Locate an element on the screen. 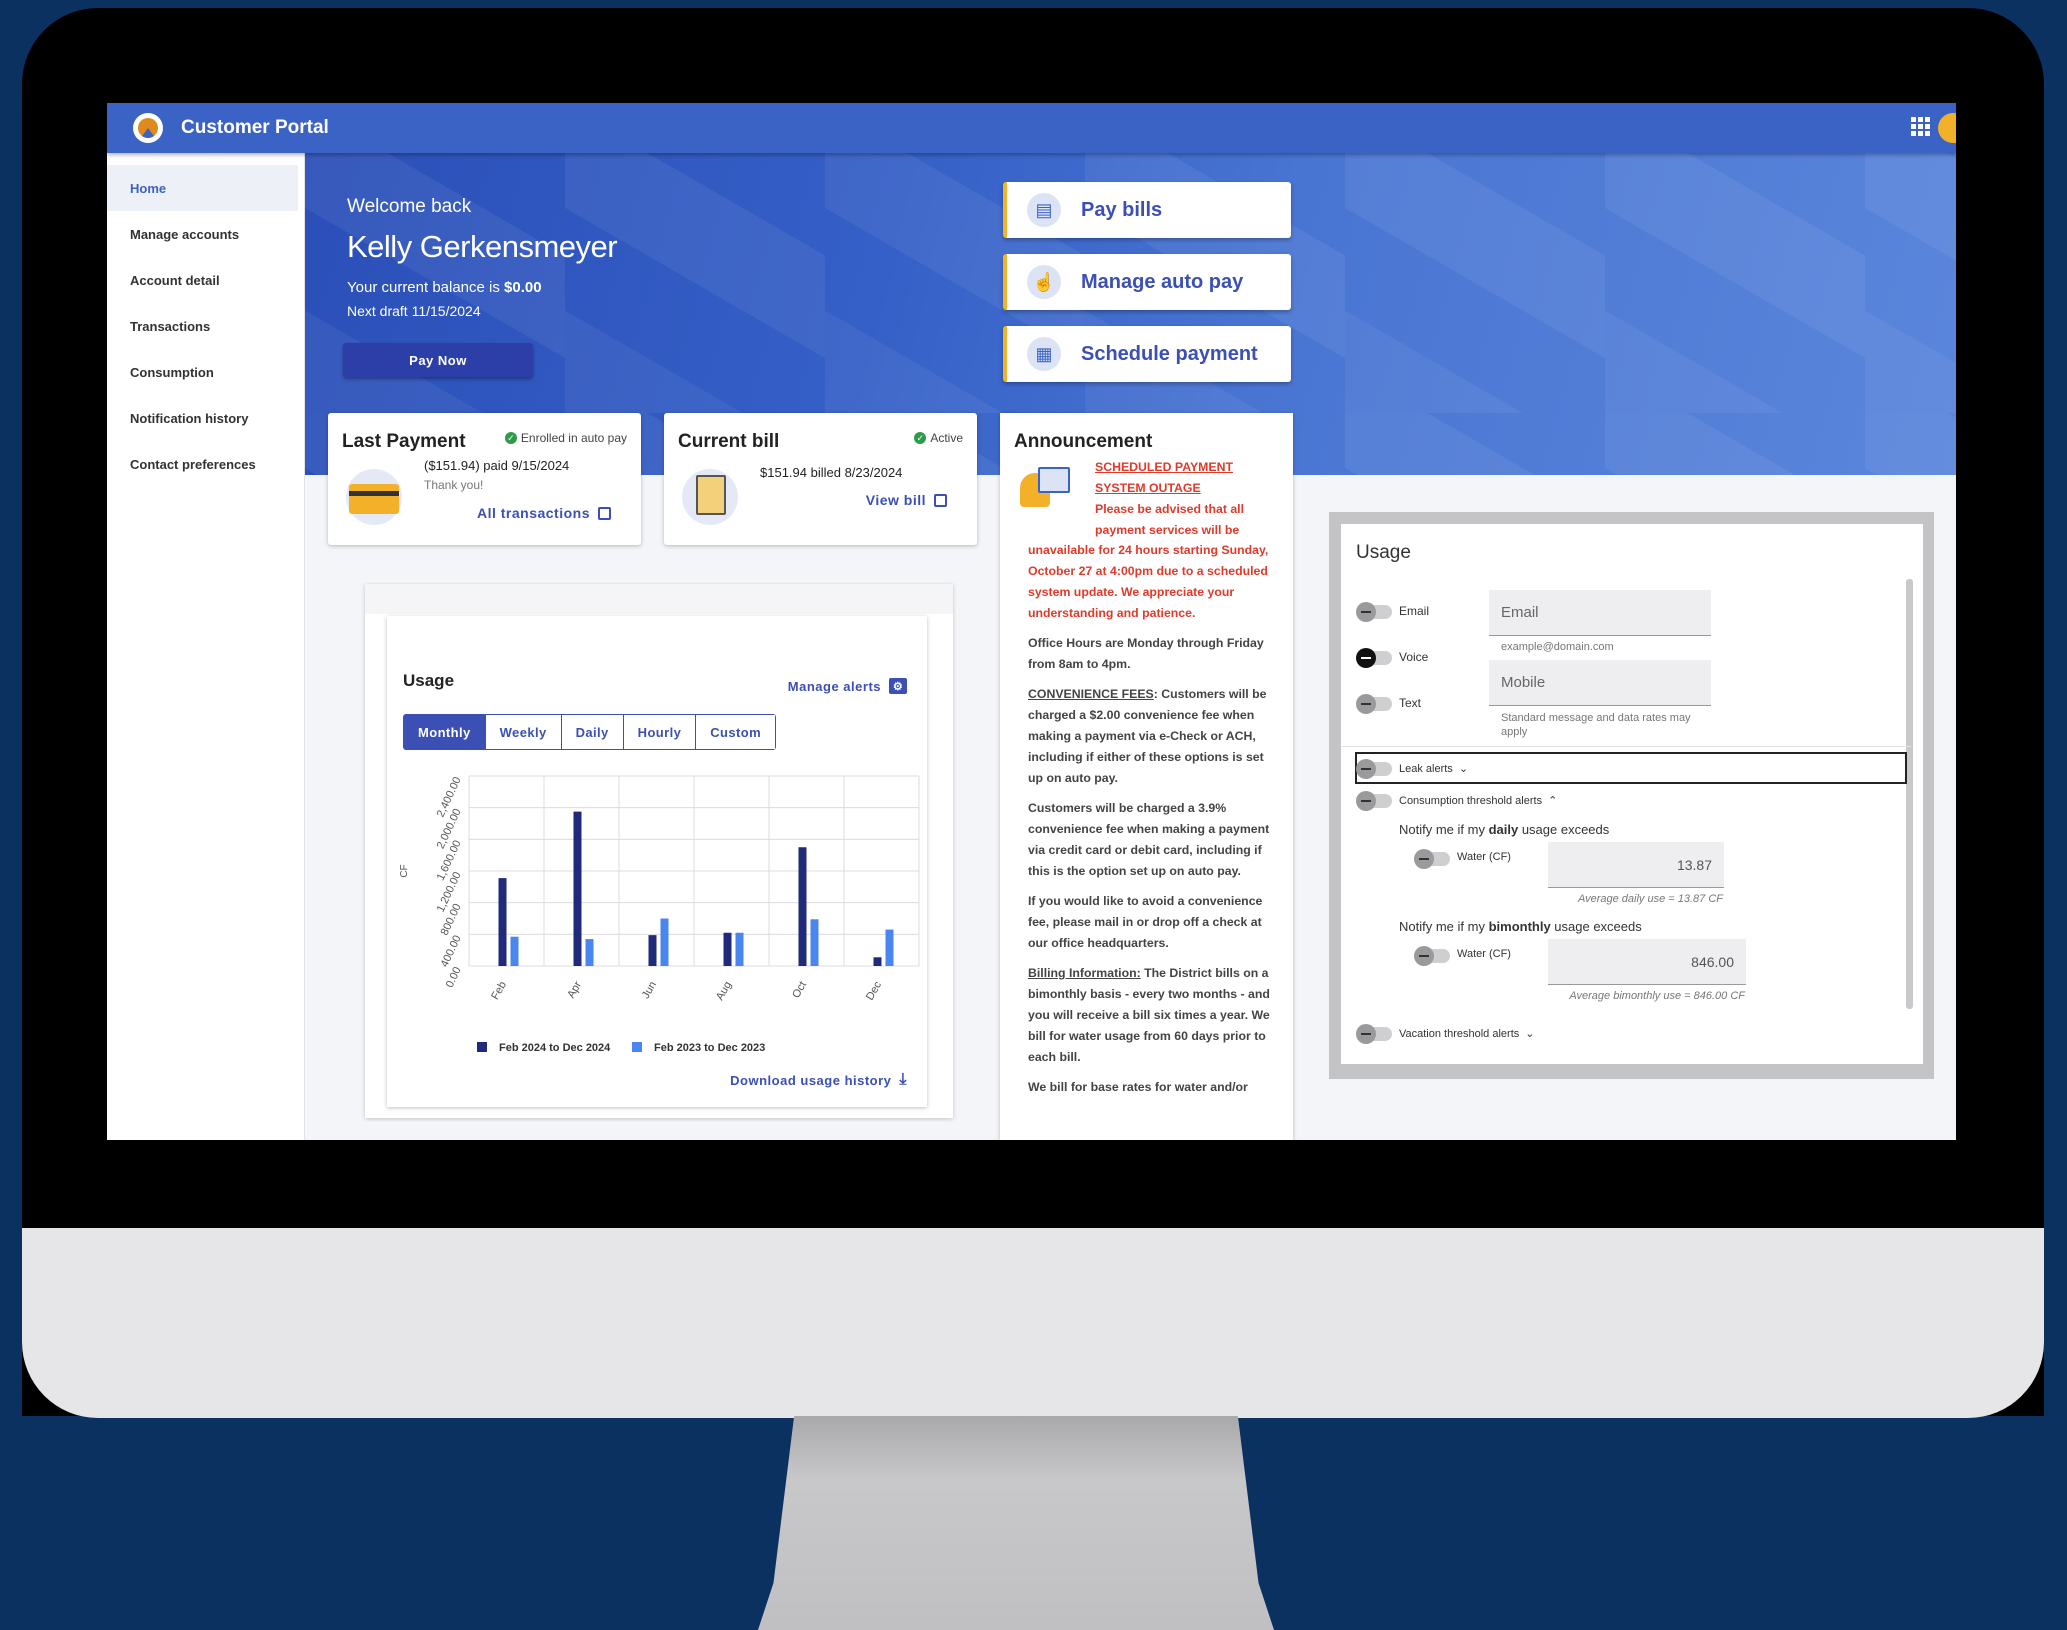  vacation-alerts-toggle is located at coordinates (1374, 1034).